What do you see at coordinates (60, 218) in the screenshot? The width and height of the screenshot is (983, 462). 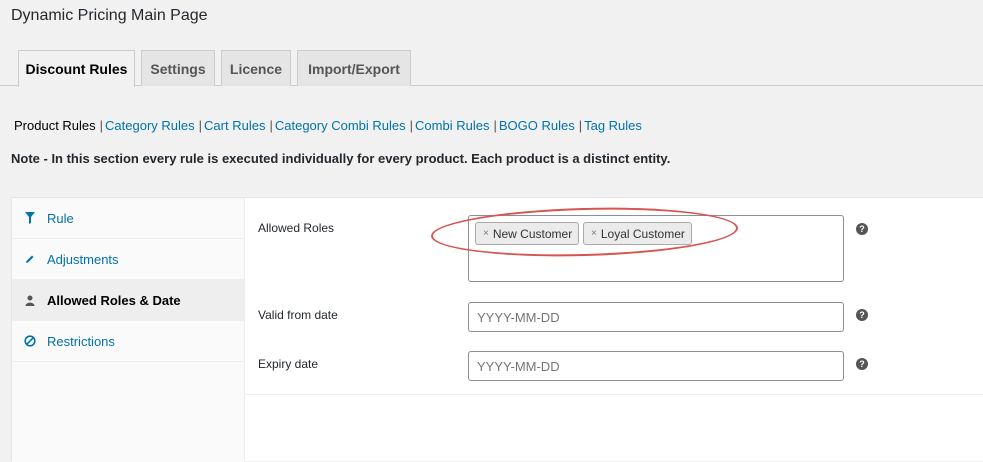 I see `sidebar-item-label: Rule` at bounding box center [60, 218].